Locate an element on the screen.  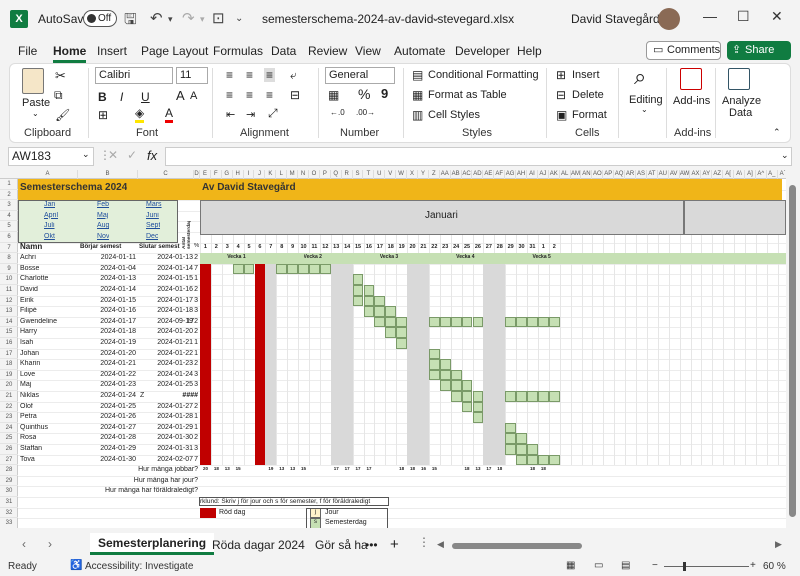
name-cell: Rosa is located at coordinates (28, 437).